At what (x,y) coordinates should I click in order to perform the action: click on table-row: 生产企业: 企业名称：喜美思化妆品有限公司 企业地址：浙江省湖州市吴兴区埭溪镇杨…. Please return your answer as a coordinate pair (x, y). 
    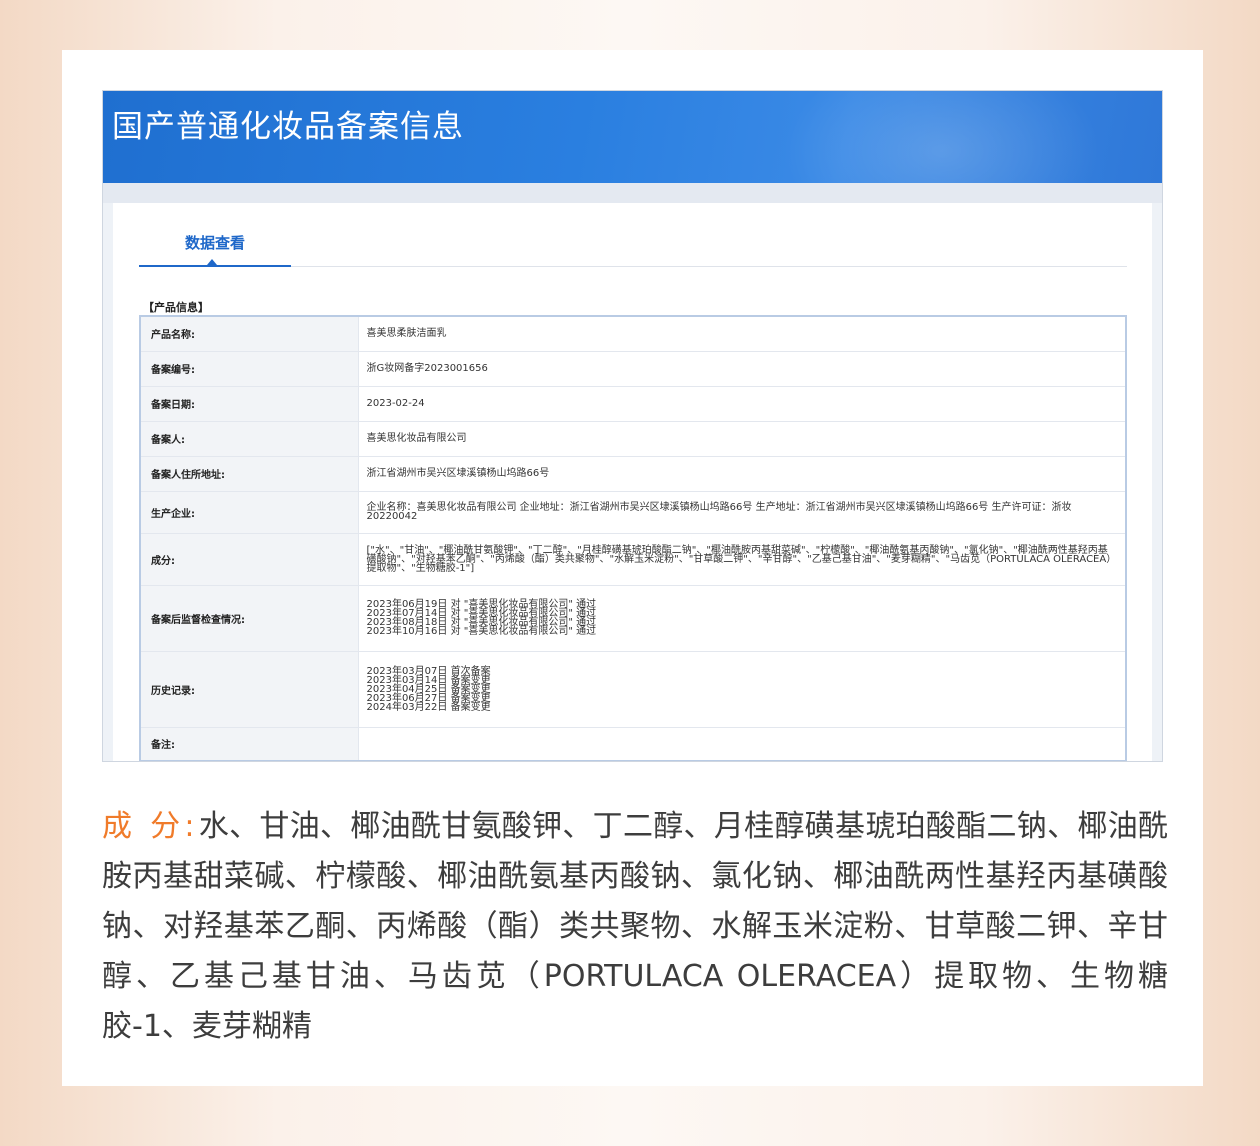
    Looking at the image, I should click on (633, 512).